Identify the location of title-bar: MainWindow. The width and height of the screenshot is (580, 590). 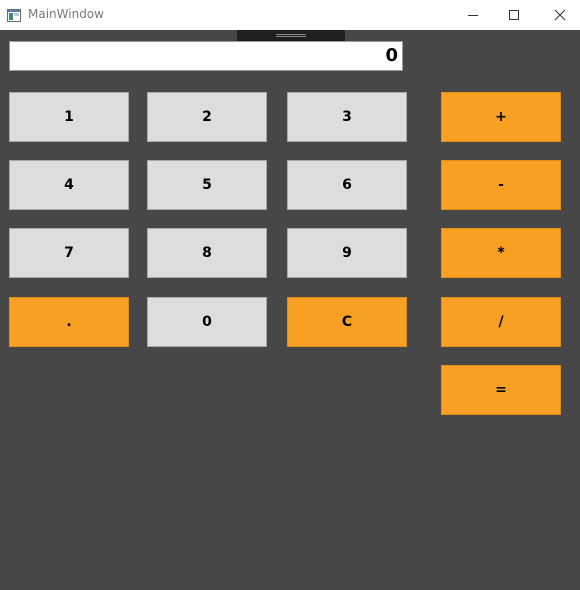
(290, 15).